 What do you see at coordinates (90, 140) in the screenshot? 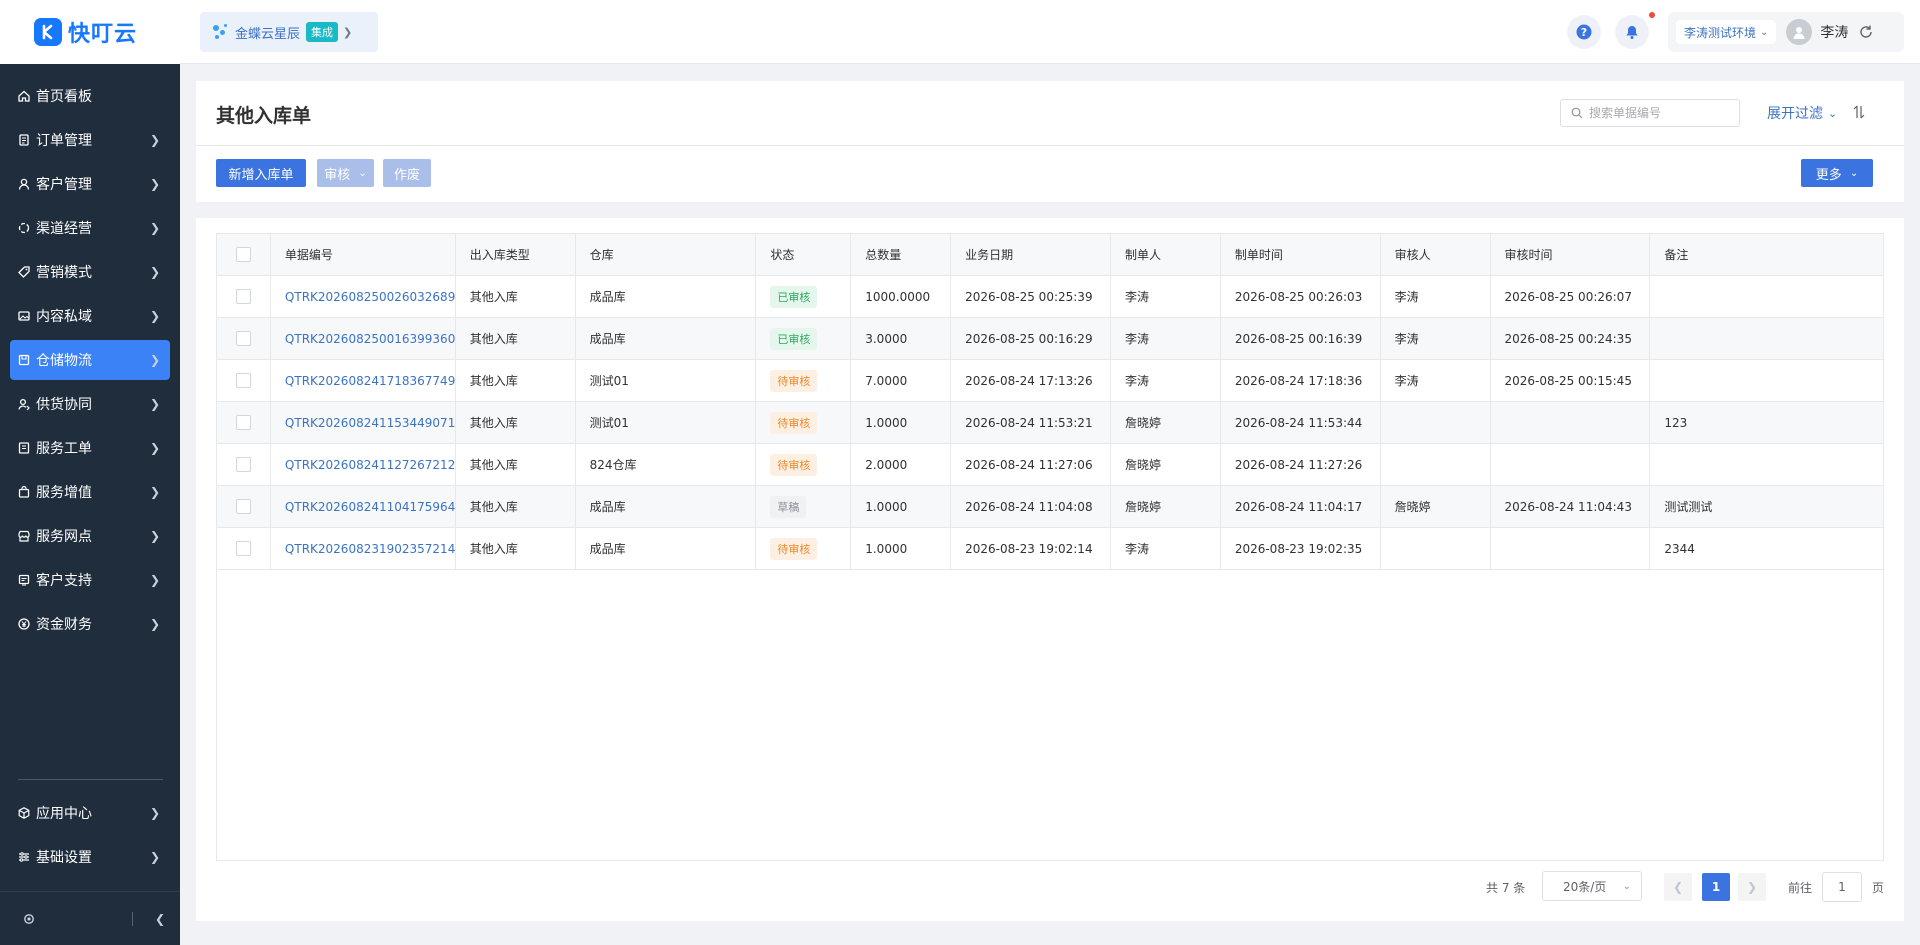
I see `sidebar-item-order: 订单管理 ❯` at bounding box center [90, 140].